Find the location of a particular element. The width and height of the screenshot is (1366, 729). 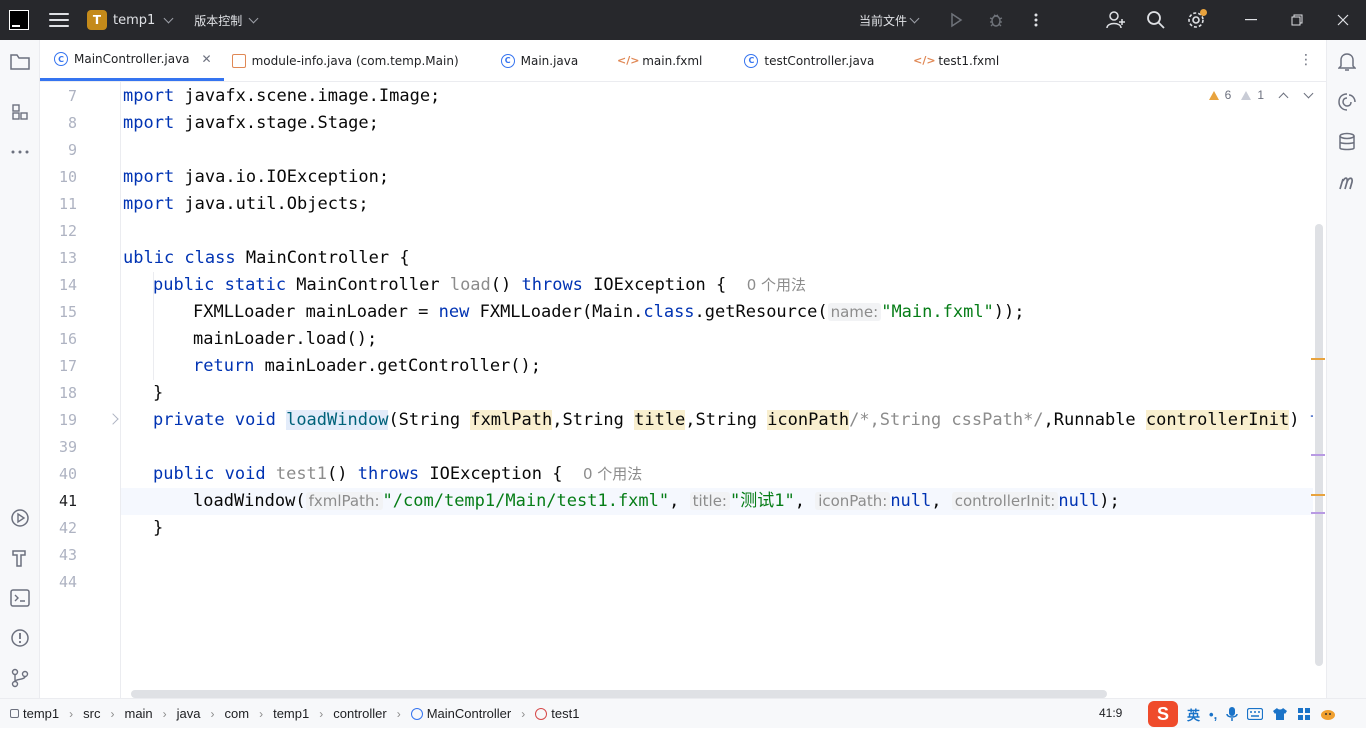

notifications-bell-icon is located at coordinates (1347, 62).